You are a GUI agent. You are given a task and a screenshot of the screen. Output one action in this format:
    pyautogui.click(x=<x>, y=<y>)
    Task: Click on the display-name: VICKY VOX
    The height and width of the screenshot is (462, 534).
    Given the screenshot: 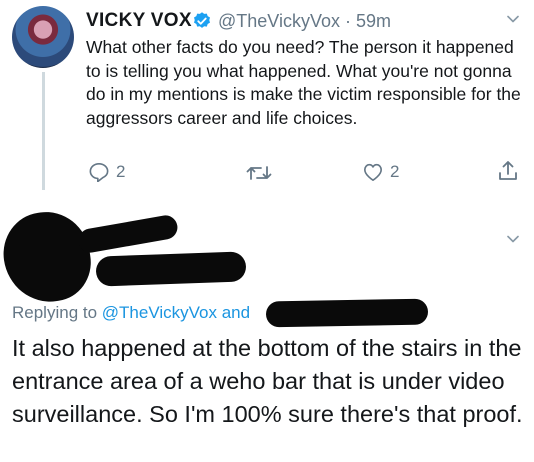 What is the action you would take?
    pyautogui.click(x=139, y=21)
    